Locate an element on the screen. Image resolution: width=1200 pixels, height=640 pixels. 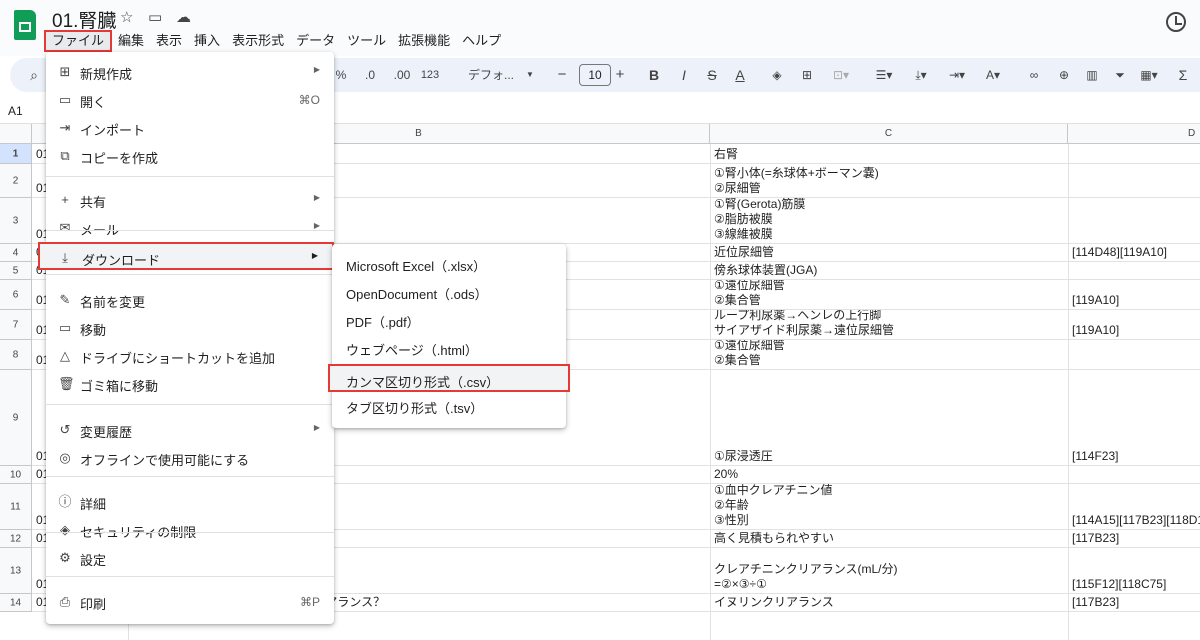
strikethrough-button: S is located at coordinates (712, 75).